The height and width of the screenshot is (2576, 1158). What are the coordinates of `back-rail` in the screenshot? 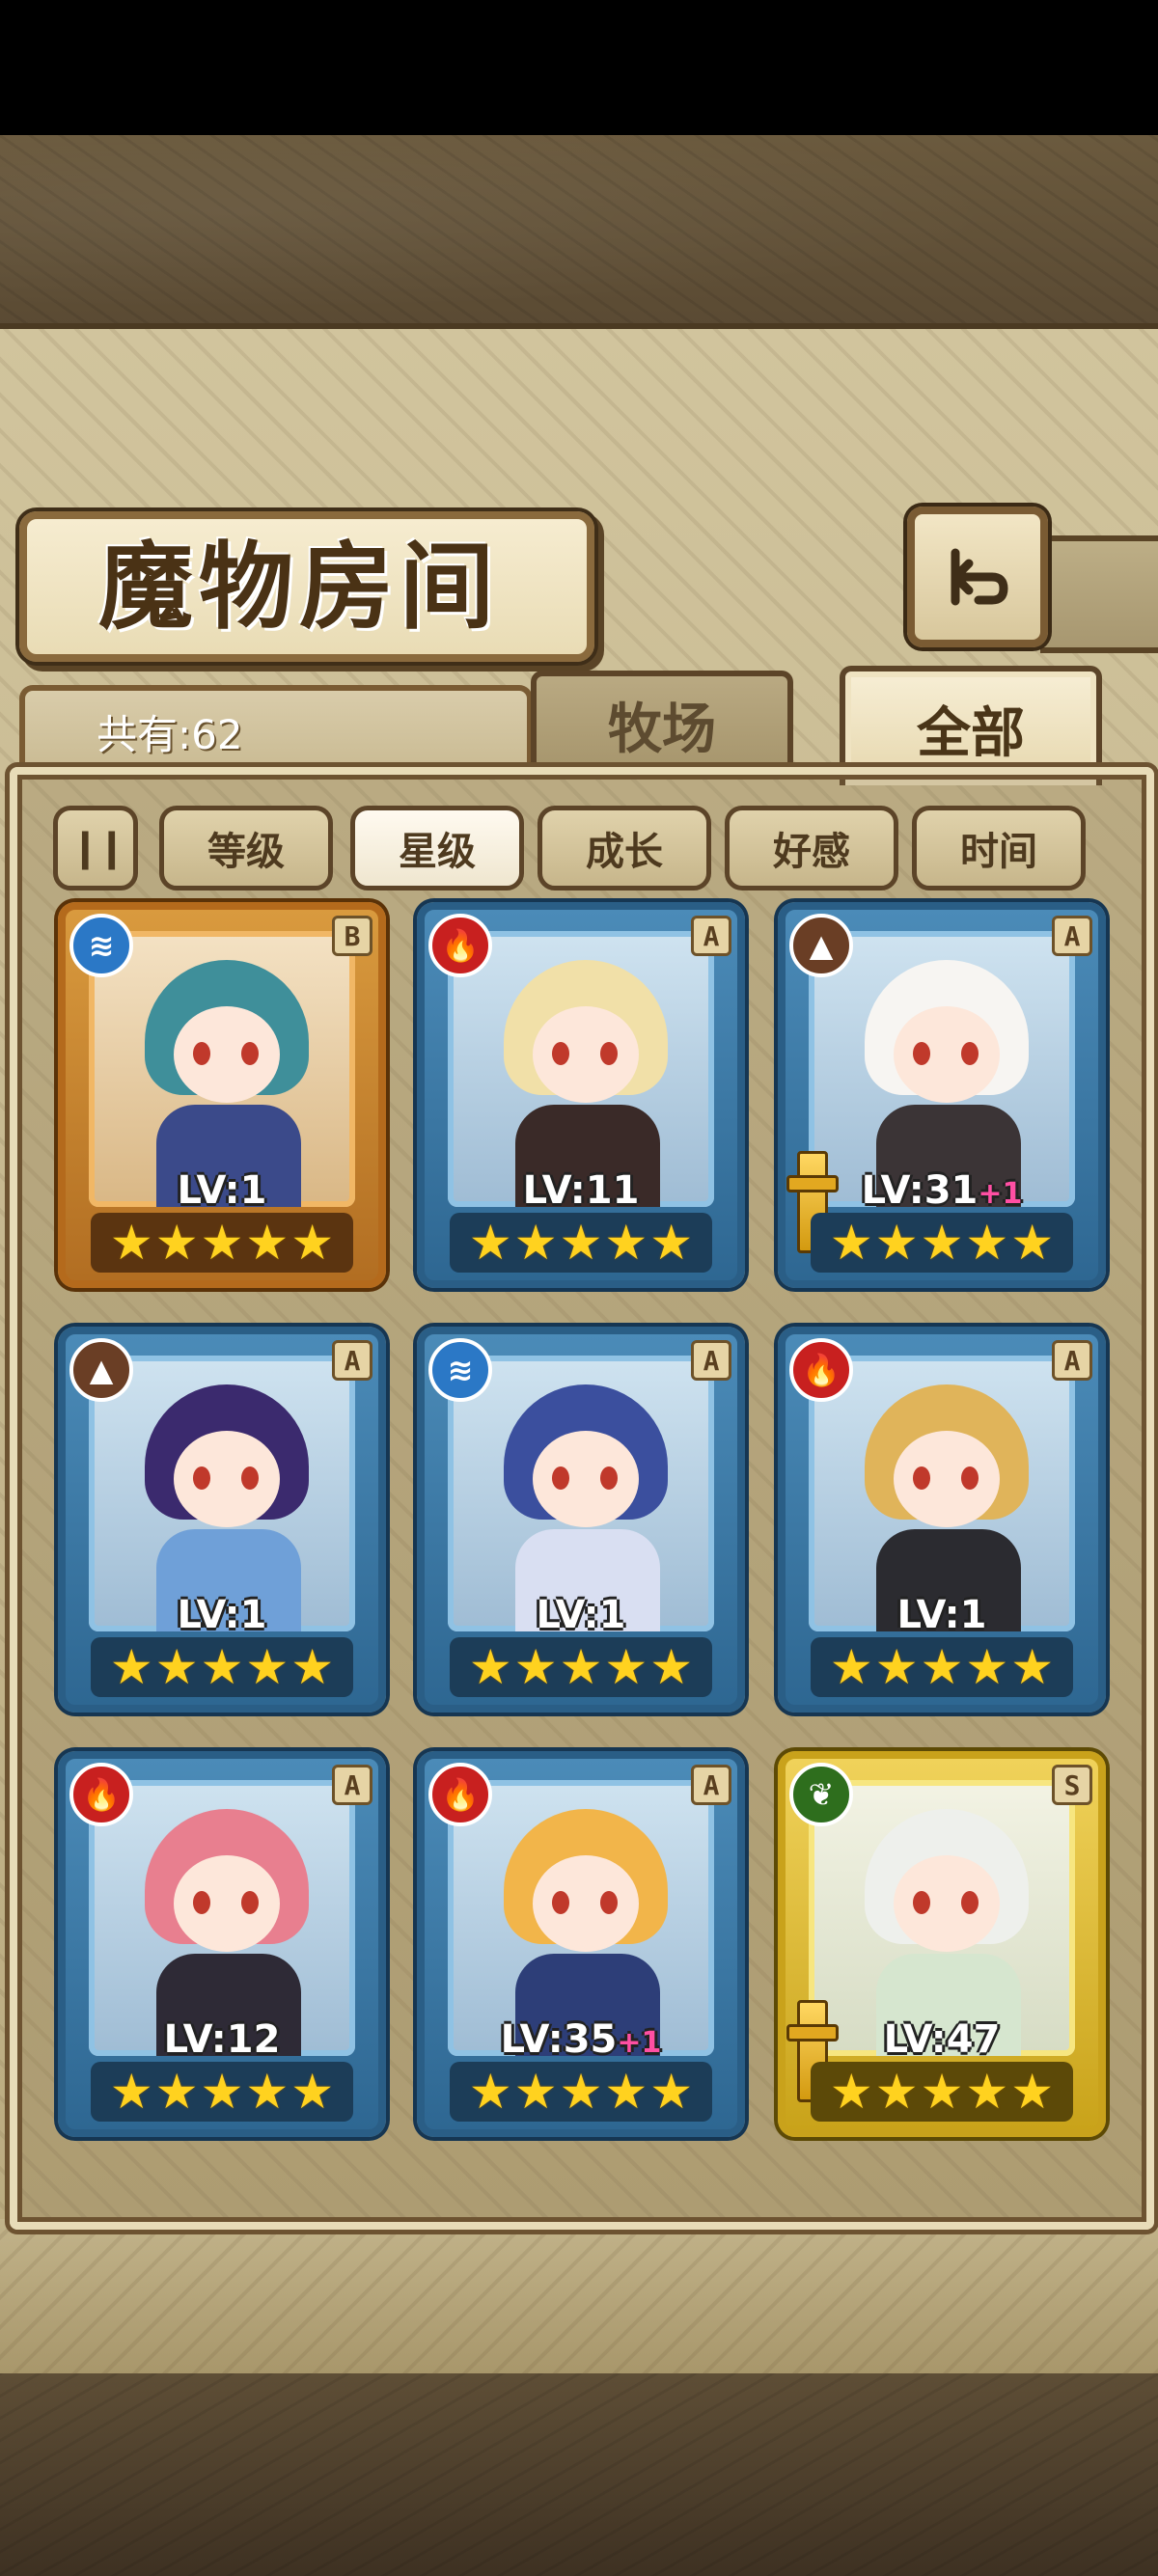 It's located at (1099, 594).